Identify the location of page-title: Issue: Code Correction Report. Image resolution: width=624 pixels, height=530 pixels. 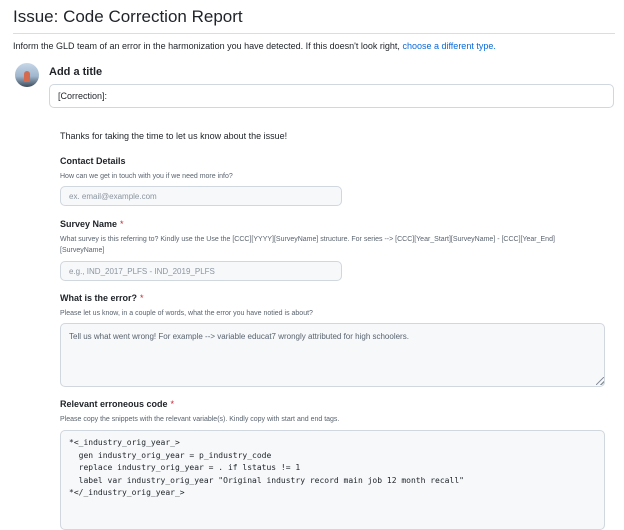
(128, 16).